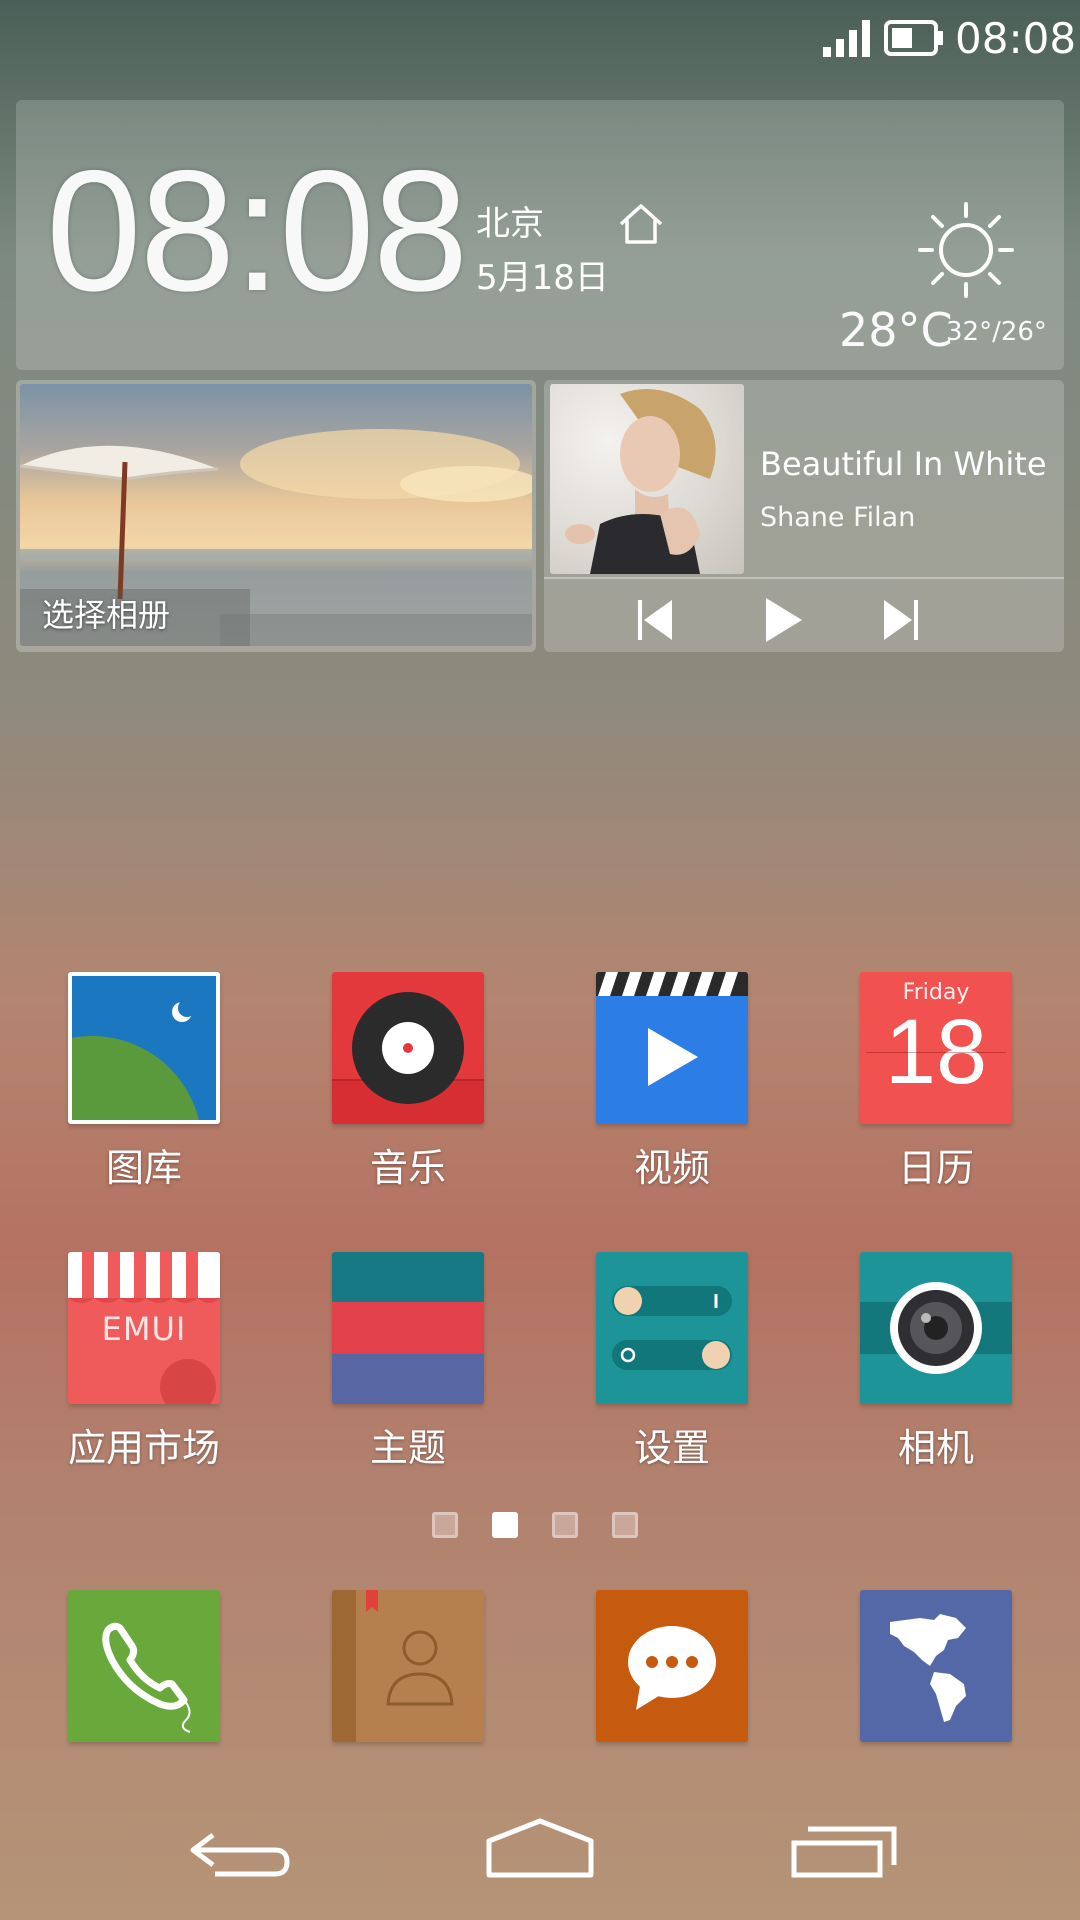 The image size is (1080, 1920). What do you see at coordinates (672, 1048) in the screenshot?
I see `video-icon` at bounding box center [672, 1048].